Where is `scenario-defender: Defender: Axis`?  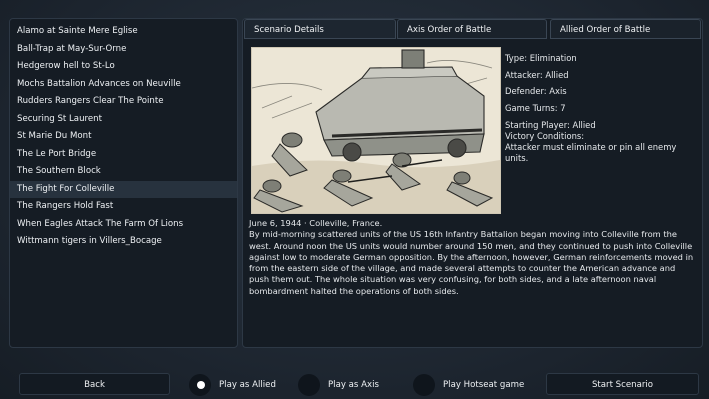 scenario-defender: Defender: Axis is located at coordinates (536, 91).